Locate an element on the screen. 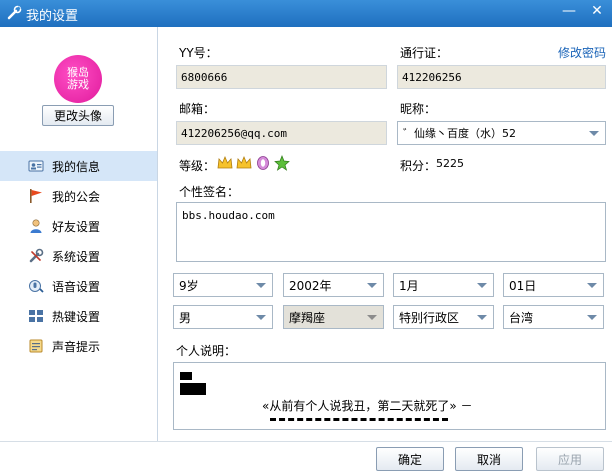  city-select: 台湾 is located at coordinates (553, 317).